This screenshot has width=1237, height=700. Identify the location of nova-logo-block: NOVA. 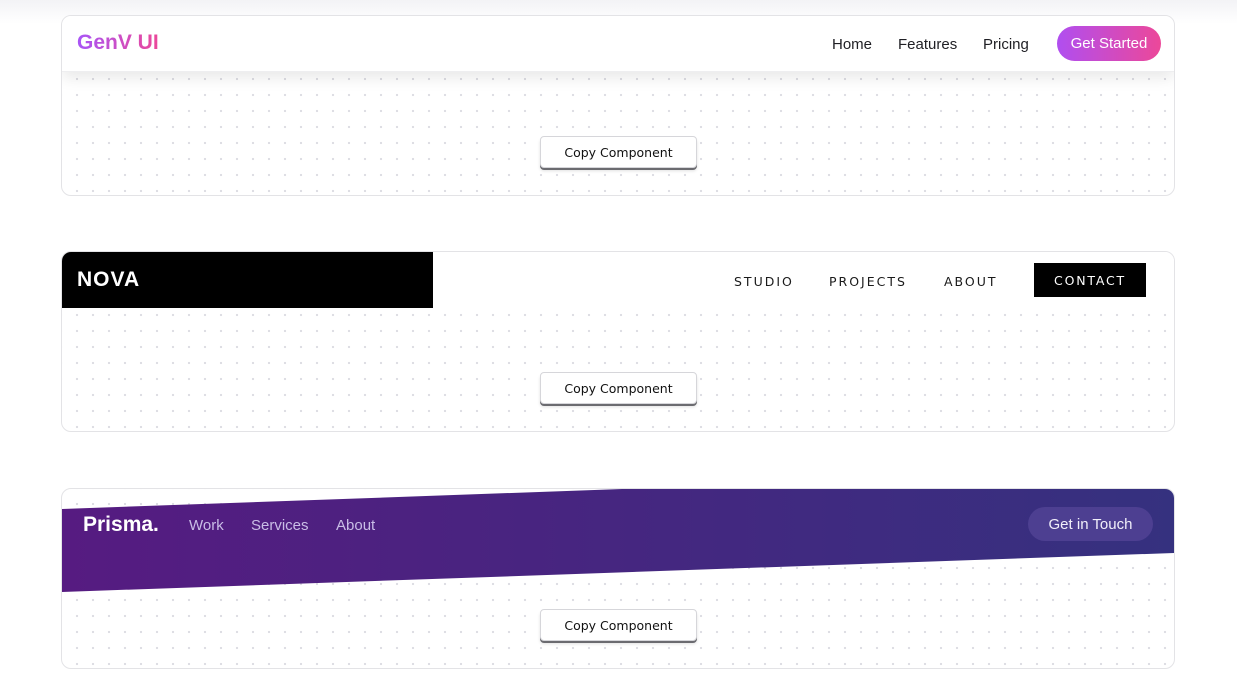
(247, 280).